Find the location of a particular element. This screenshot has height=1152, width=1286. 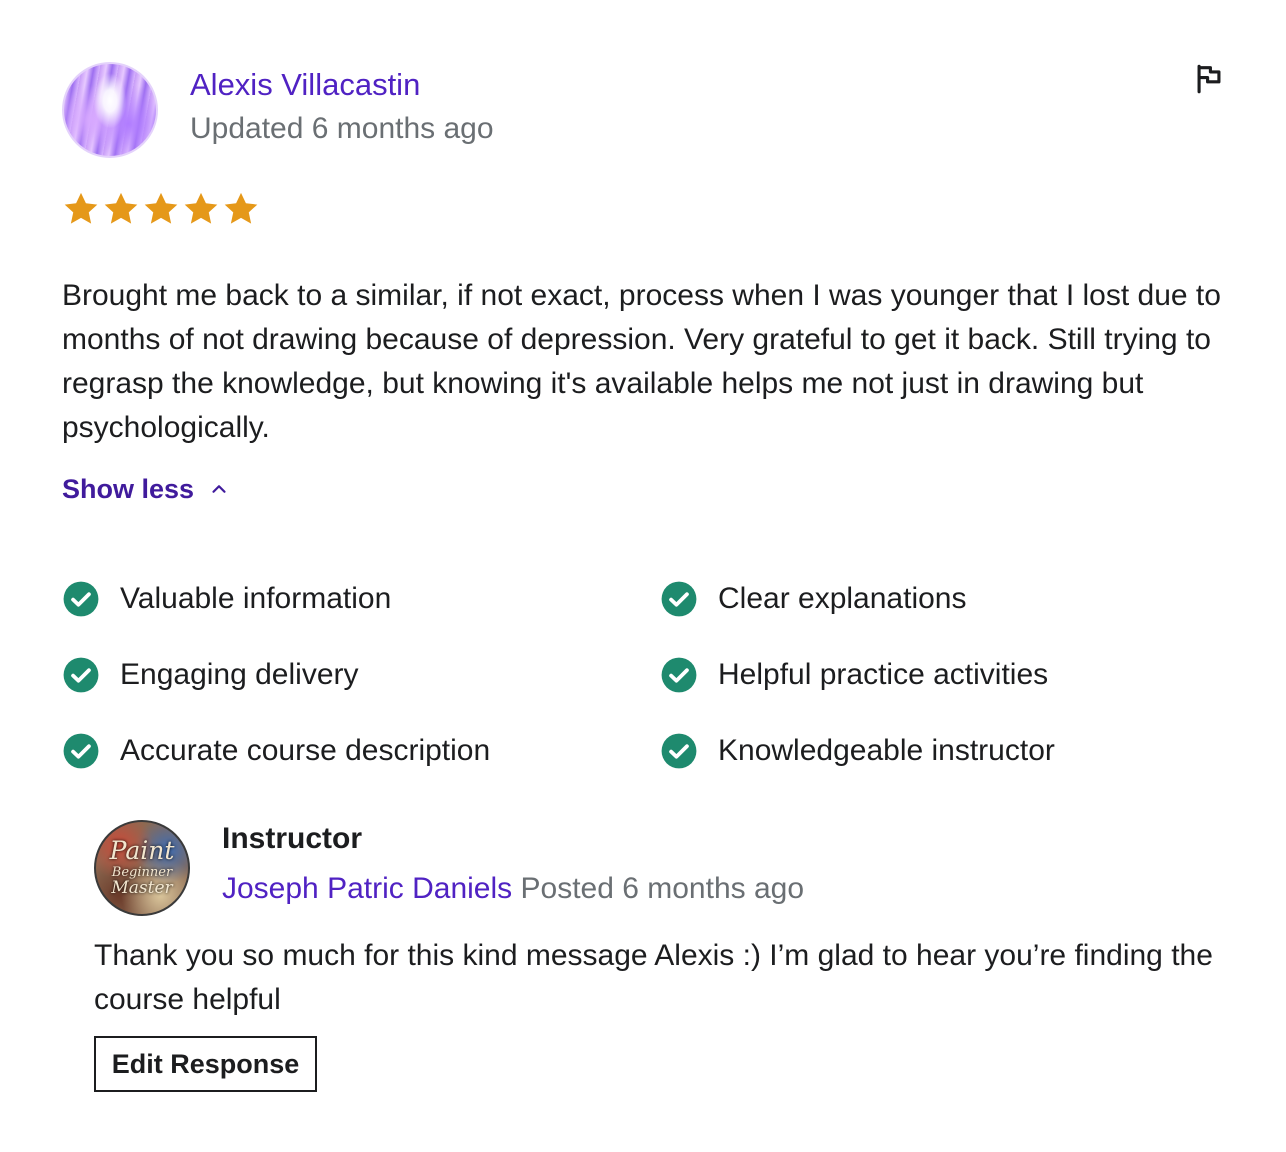

attribute-label: Accurate course description is located at coordinates (305, 750).